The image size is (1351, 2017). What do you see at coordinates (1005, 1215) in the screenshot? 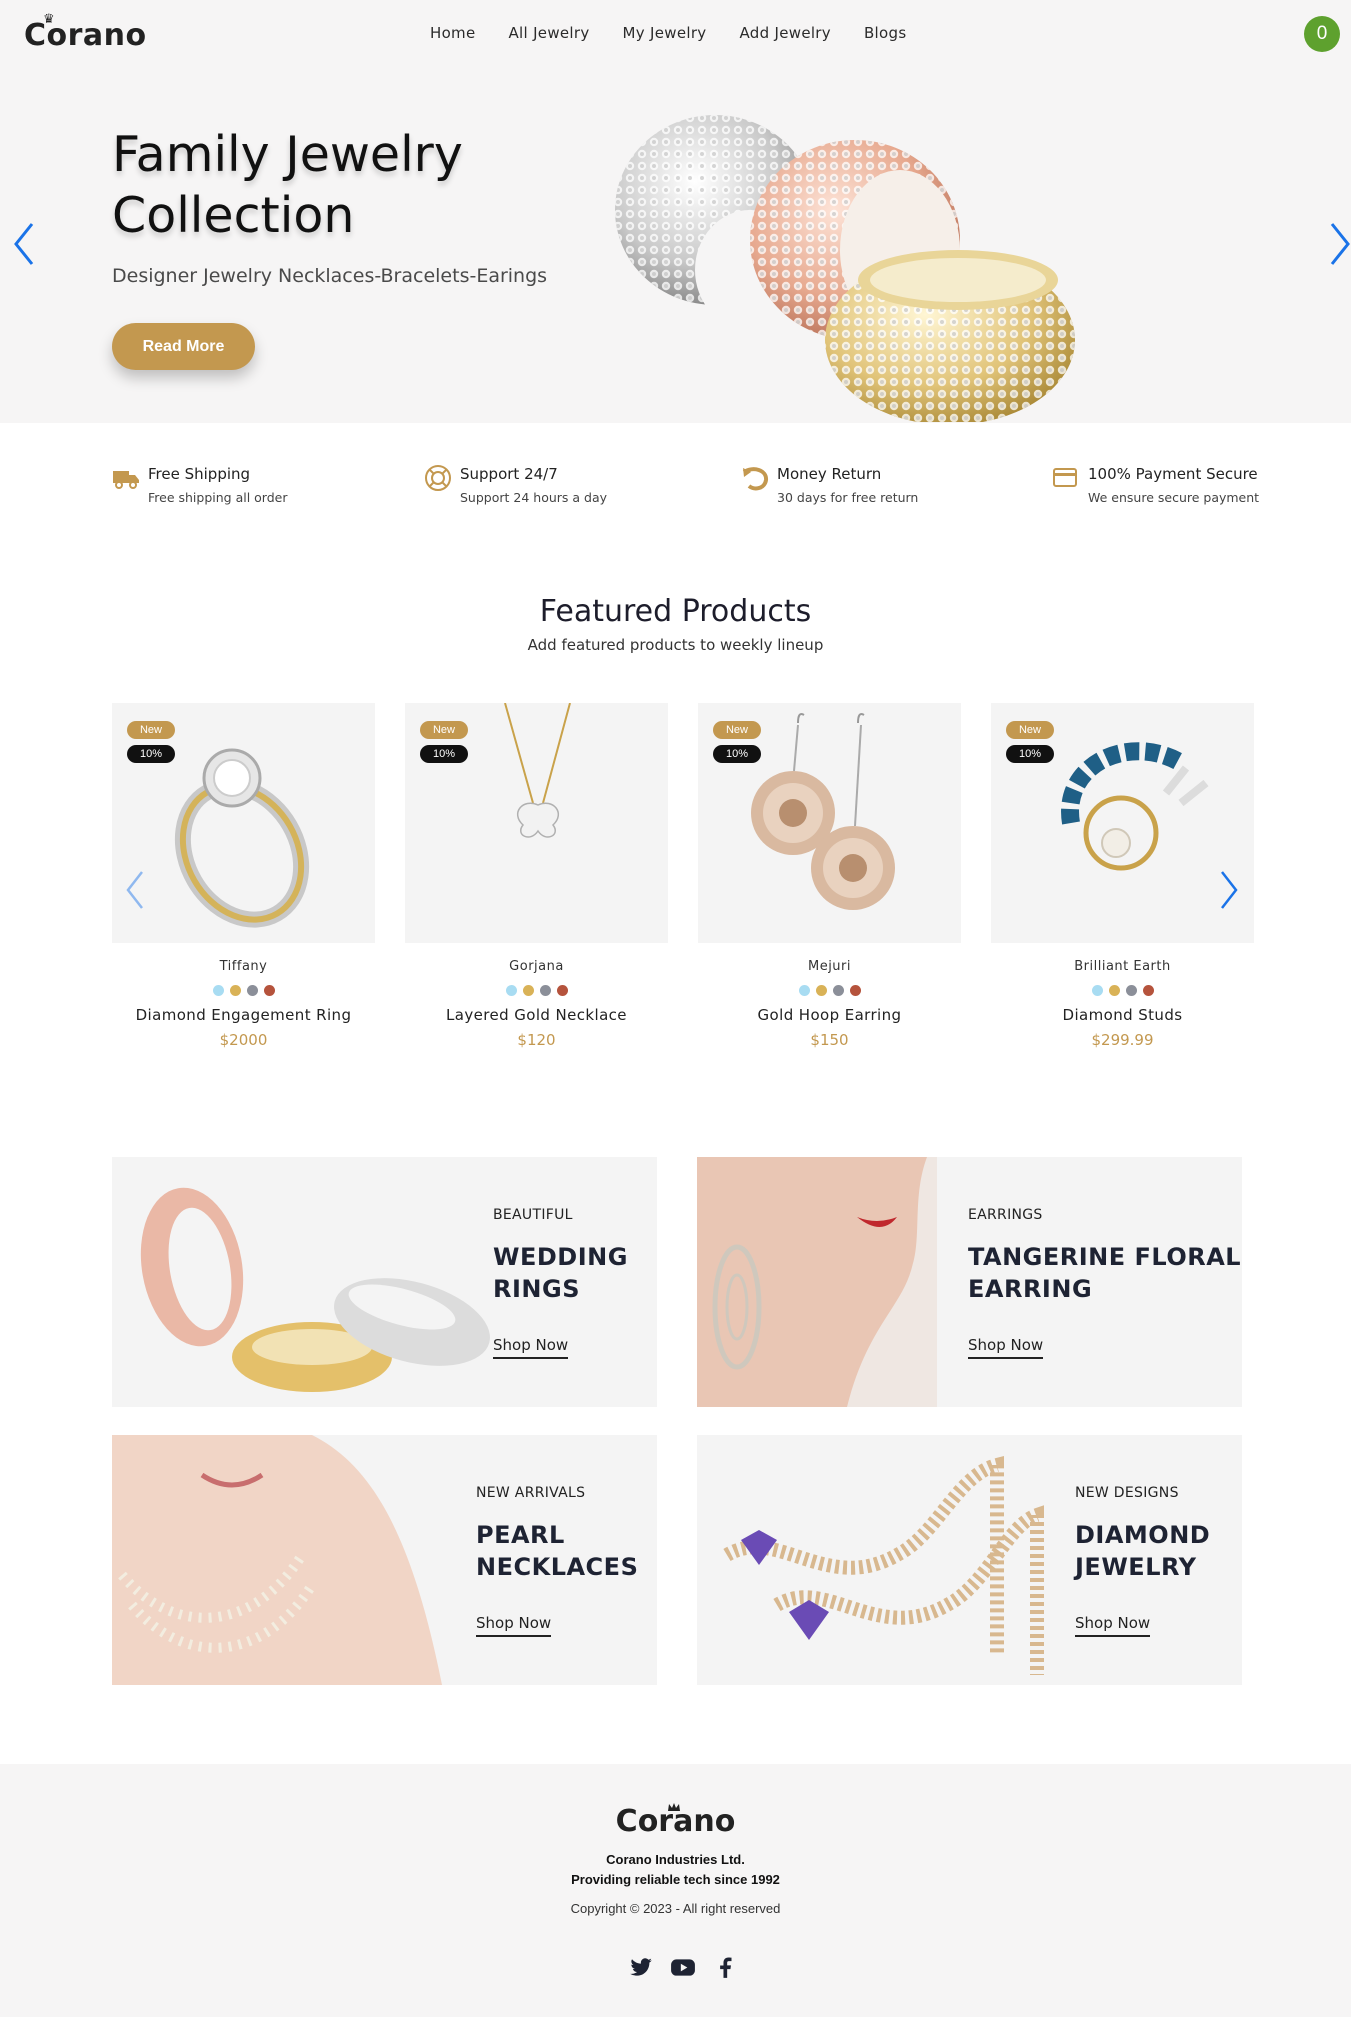
I see `banner-eyebrow: EARRINGS` at bounding box center [1005, 1215].